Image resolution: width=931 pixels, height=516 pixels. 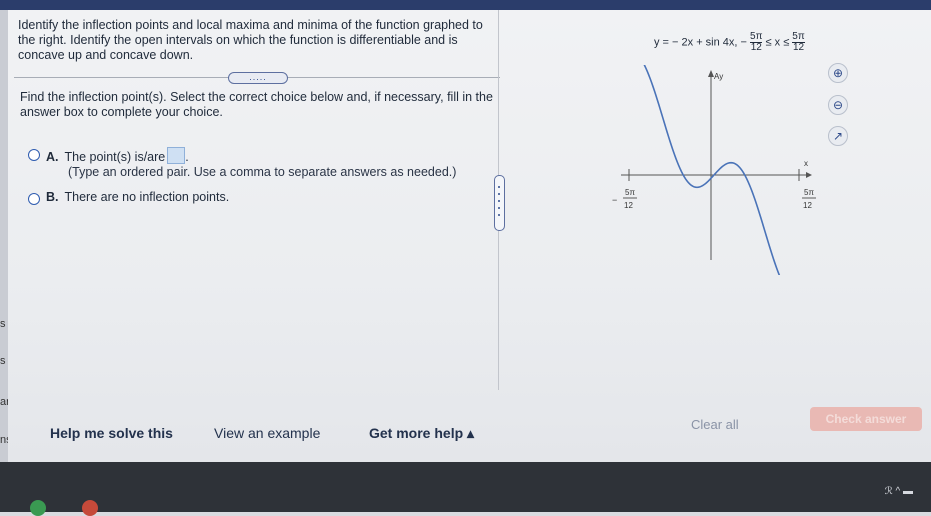 I want to click on y-axis-label: Ay, so click(x=718, y=76).